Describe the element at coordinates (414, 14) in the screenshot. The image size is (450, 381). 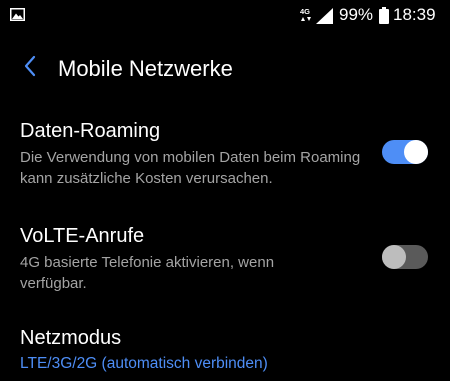
I see `clock: 18:39` at that location.